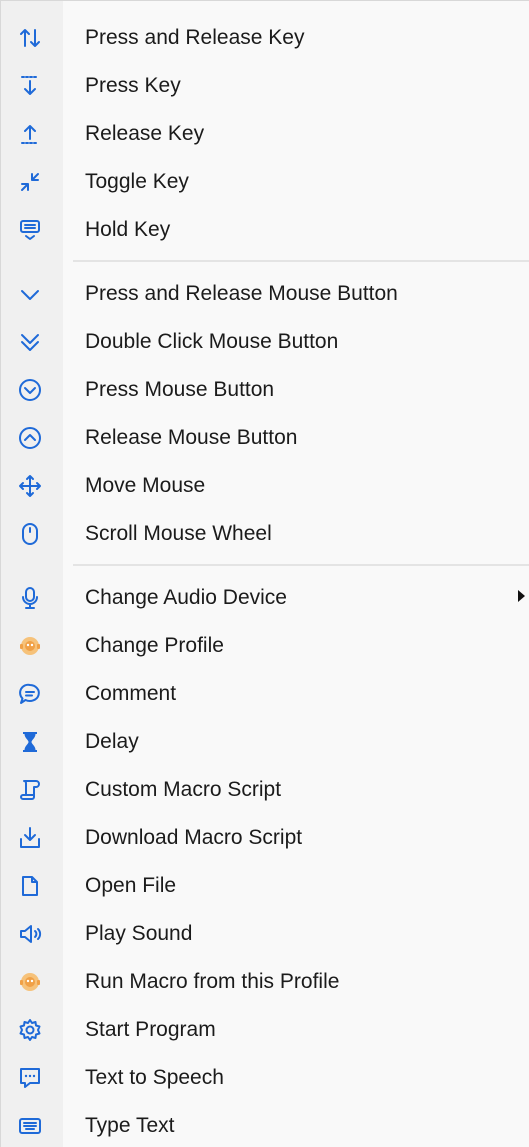 The height and width of the screenshot is (1147, 529). I want to click on menu-item-double-click-mouse-button: Double Click Mouse Button, so click(265, 342).